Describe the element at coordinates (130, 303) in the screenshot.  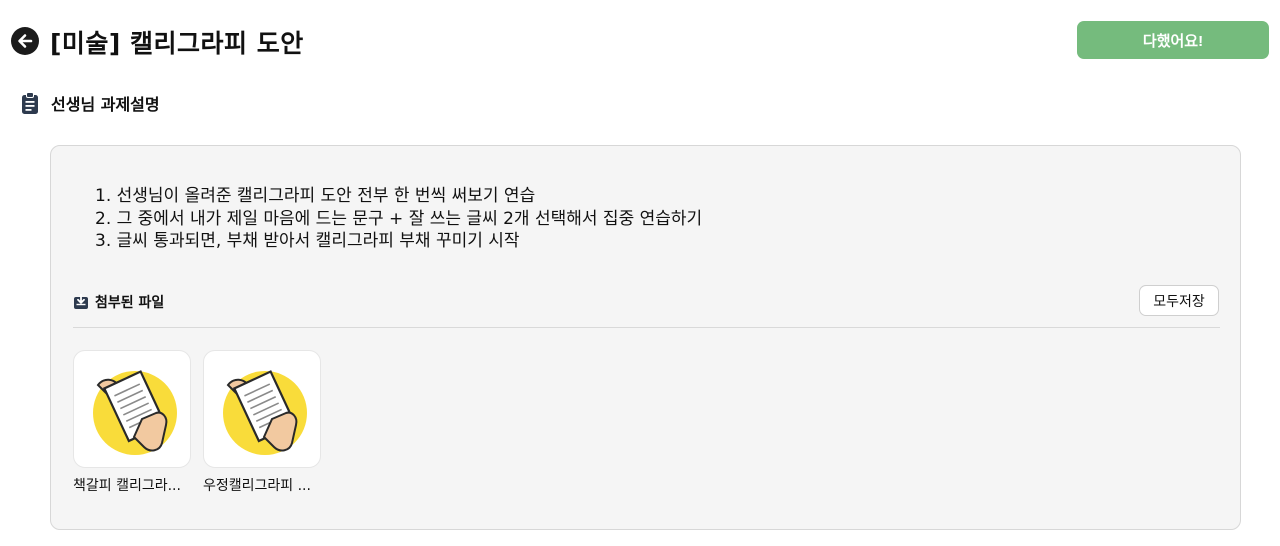
I see `attachments-title: 첨부된 파일` at that location.